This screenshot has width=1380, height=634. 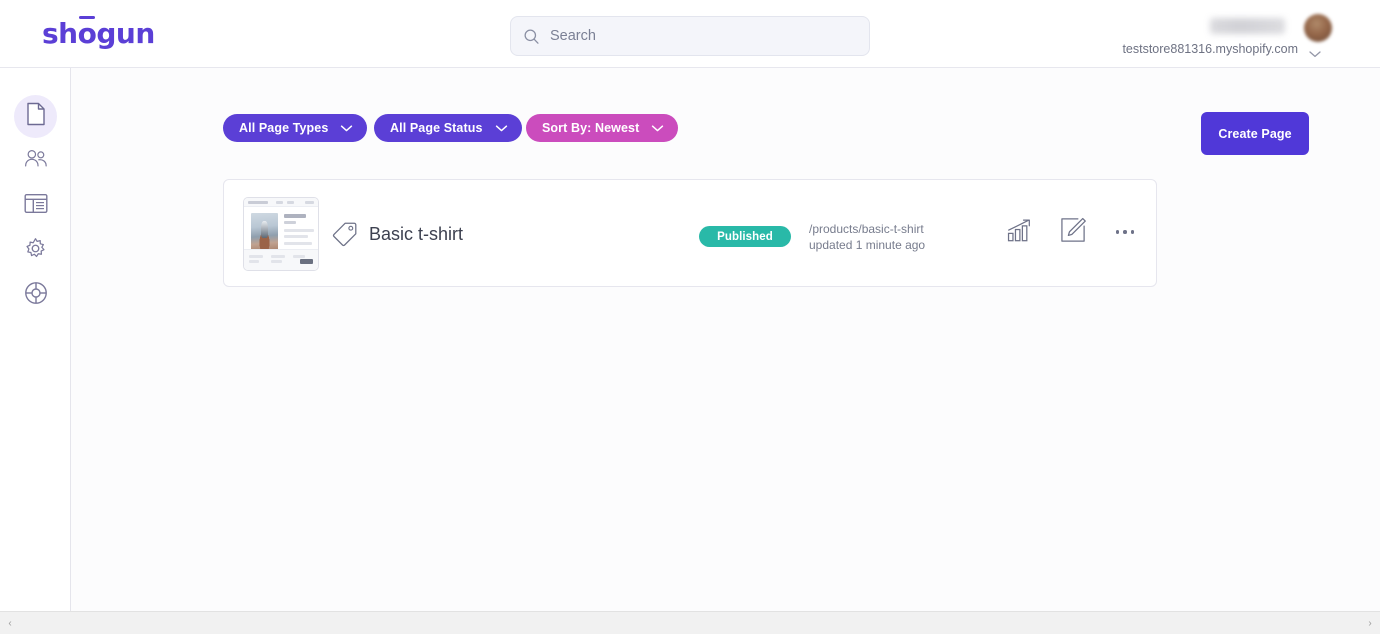 I want to click on row-actions, so click(x=1071, y=232).